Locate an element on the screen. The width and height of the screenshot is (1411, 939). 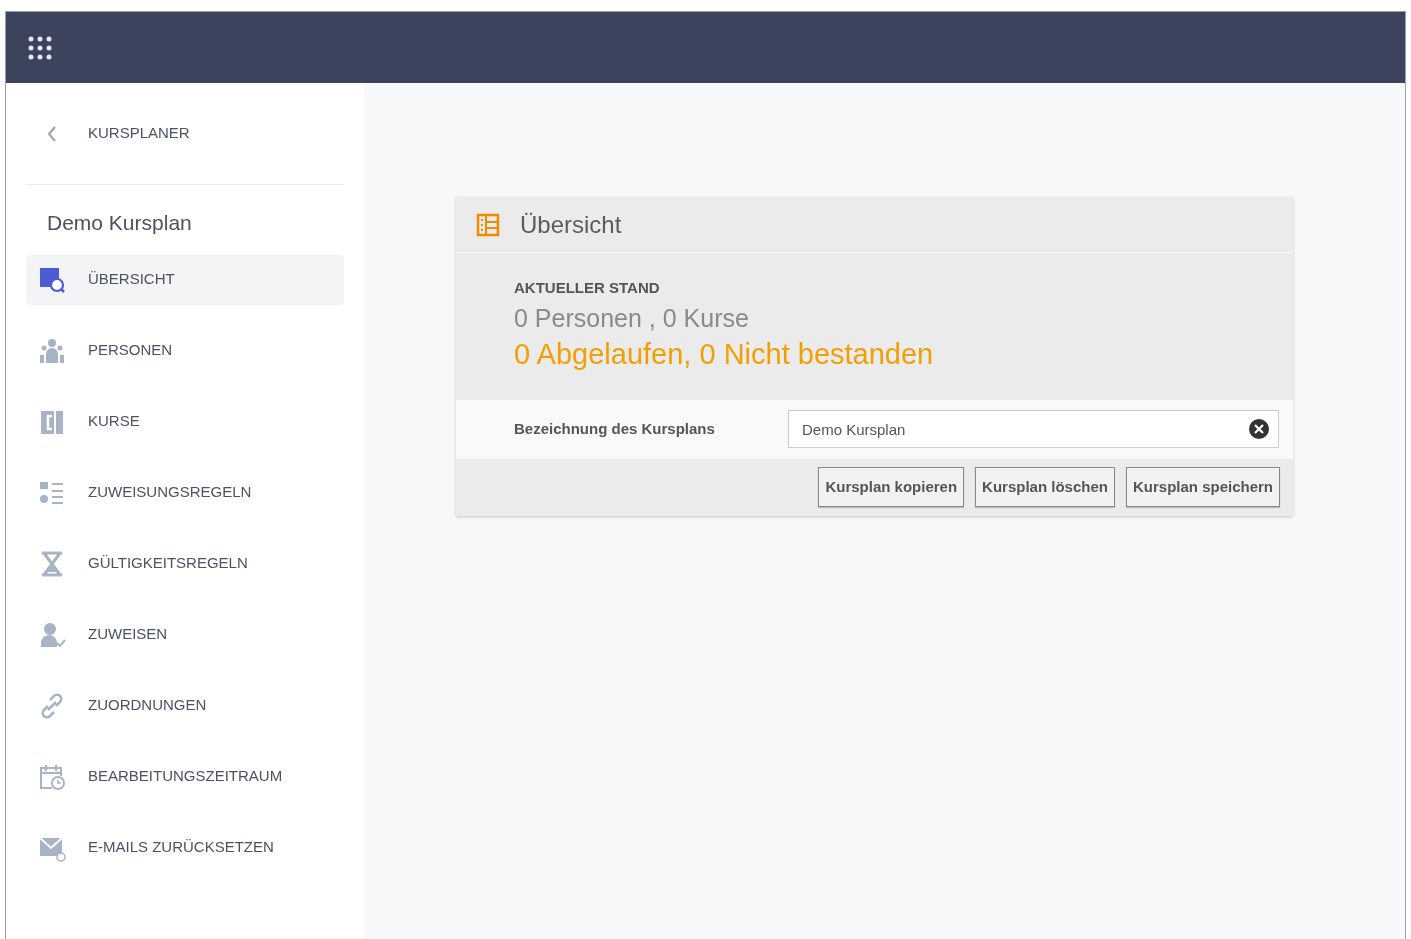
nav-item: GÜLTIGKEITSREGELN is located at coordinates (185, 563).